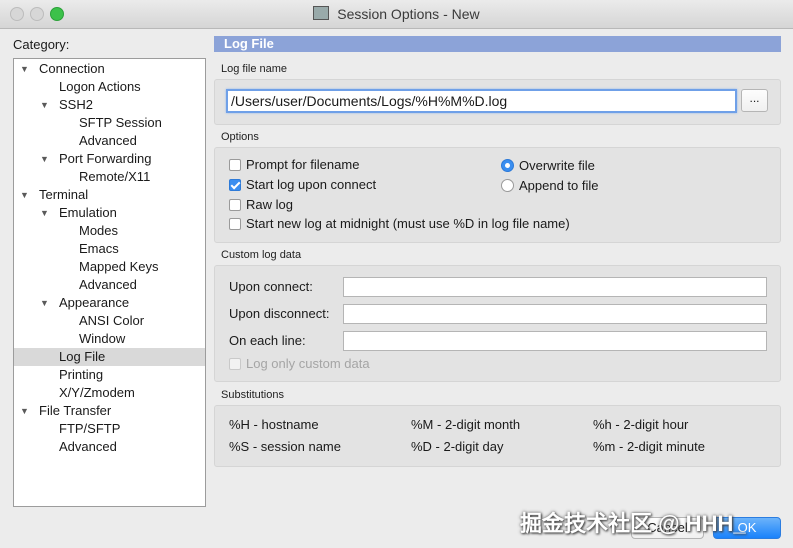 The width and height of the screenshot is (793, 548). Describe the element at coordinates (303, 164) in the screenshot. I see `checkbox-label: Prompt for filename` at that location.